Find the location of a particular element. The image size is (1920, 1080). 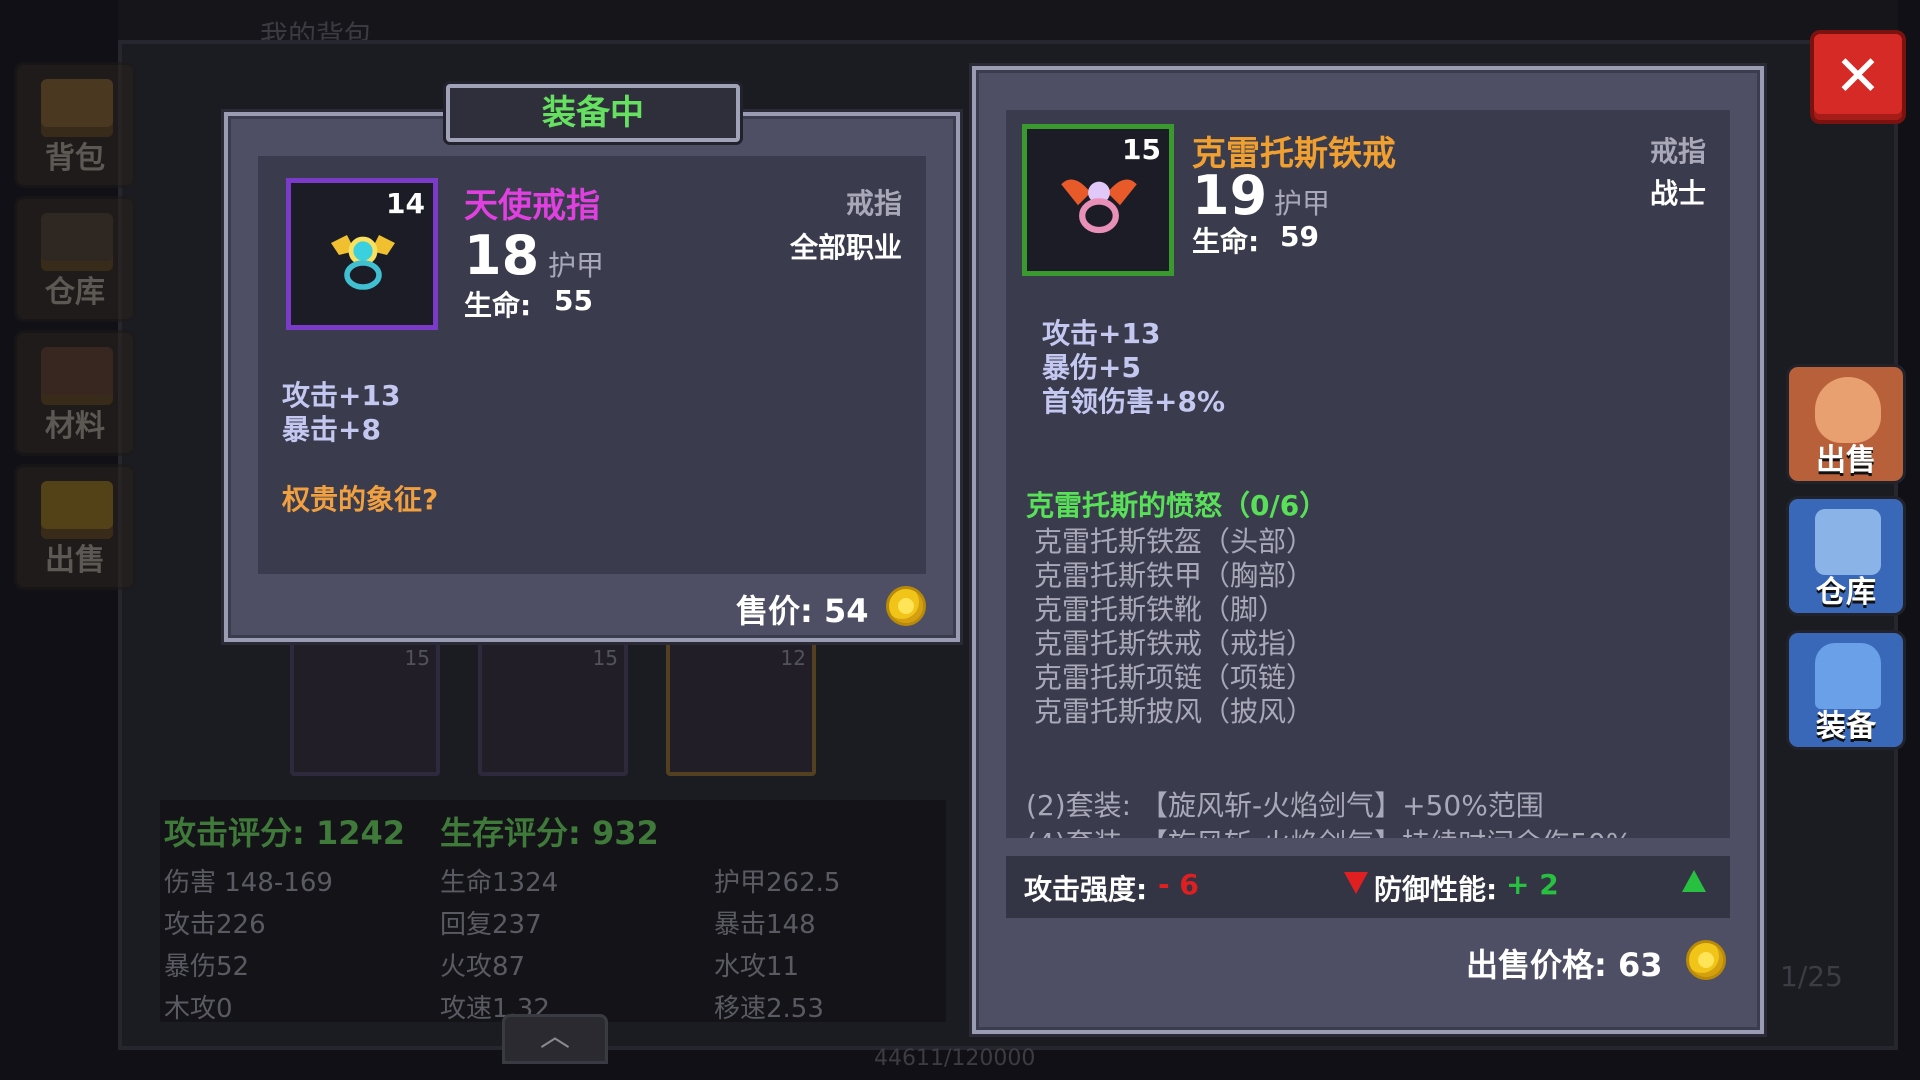

equip-button-label: 装备 is located at coordinates (1846, 726).